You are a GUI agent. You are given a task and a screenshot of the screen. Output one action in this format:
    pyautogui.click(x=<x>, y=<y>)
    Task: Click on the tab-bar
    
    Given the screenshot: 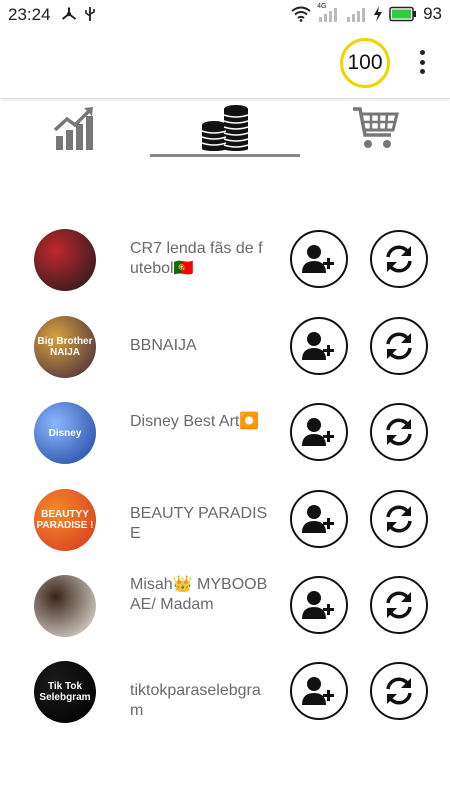 What is the action you would take?
    pyautogui.click(x=225, y=129)
    